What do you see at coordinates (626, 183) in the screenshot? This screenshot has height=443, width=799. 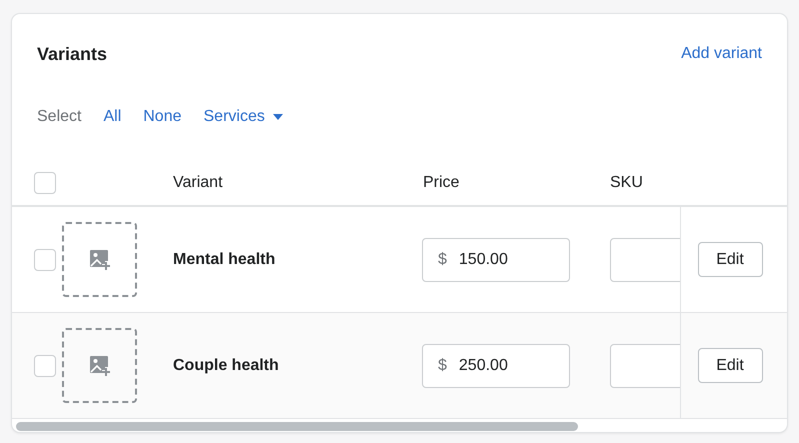 I see `column-header: SKU` at bounding box center [626, 183].